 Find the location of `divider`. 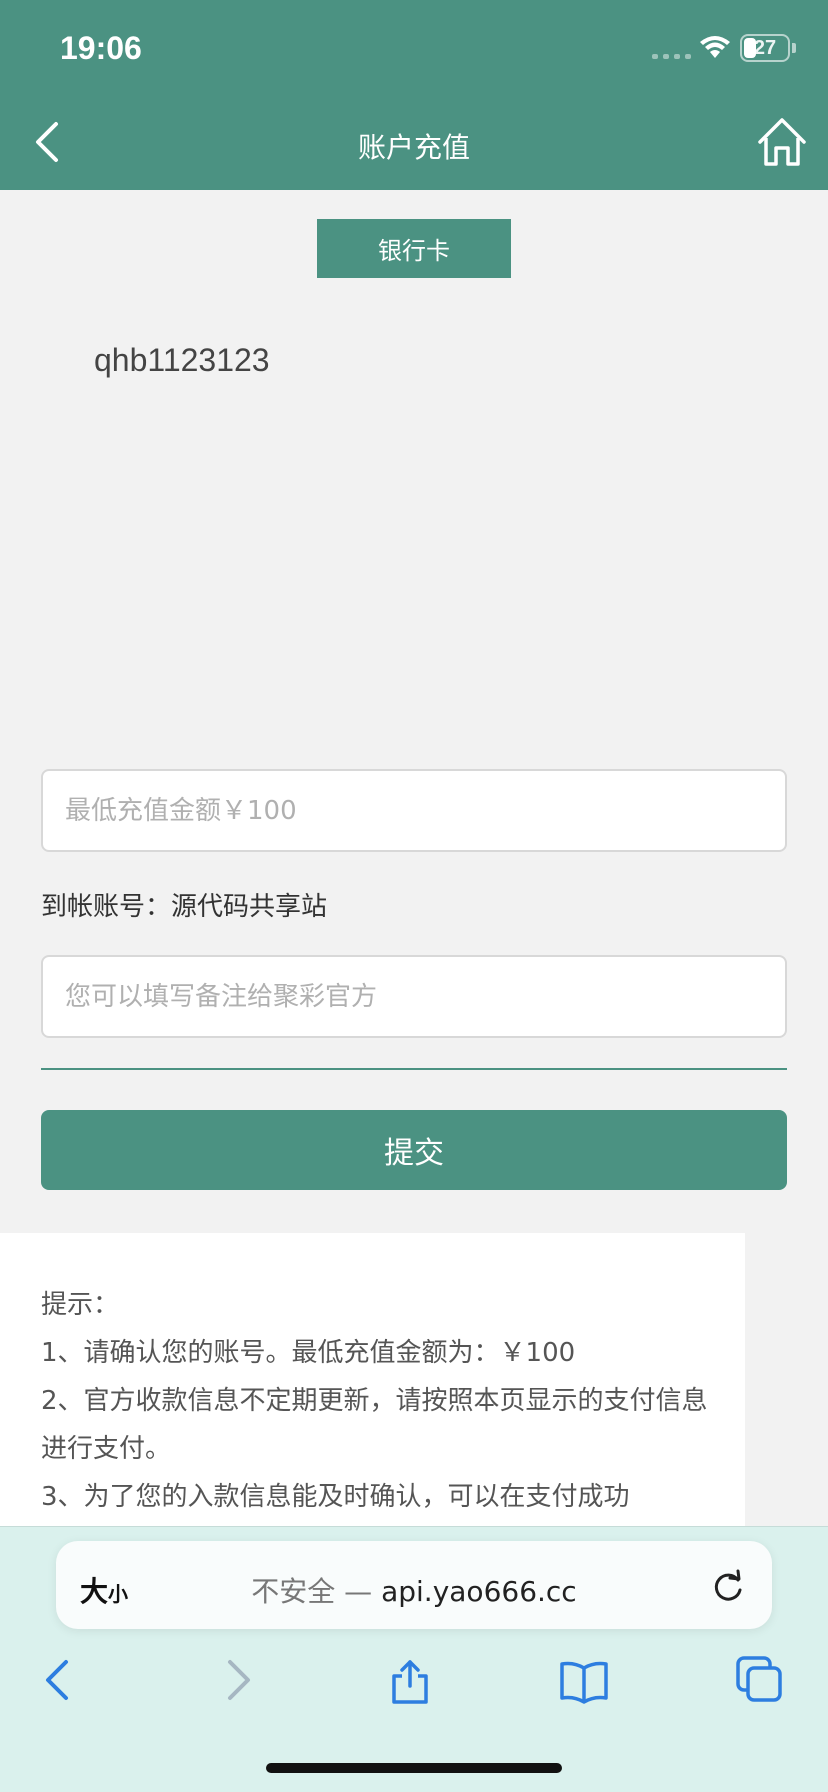

divider is located at coordinates (414, 1069).